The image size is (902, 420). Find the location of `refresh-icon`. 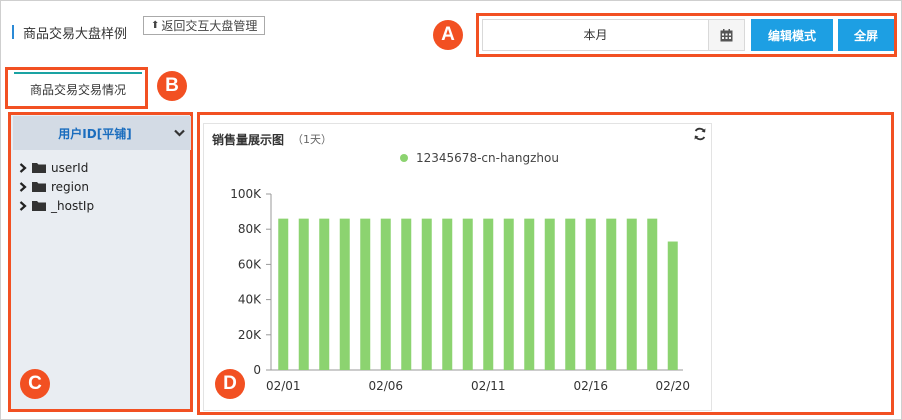

refresh-icon is located at coordinates (700, 134).